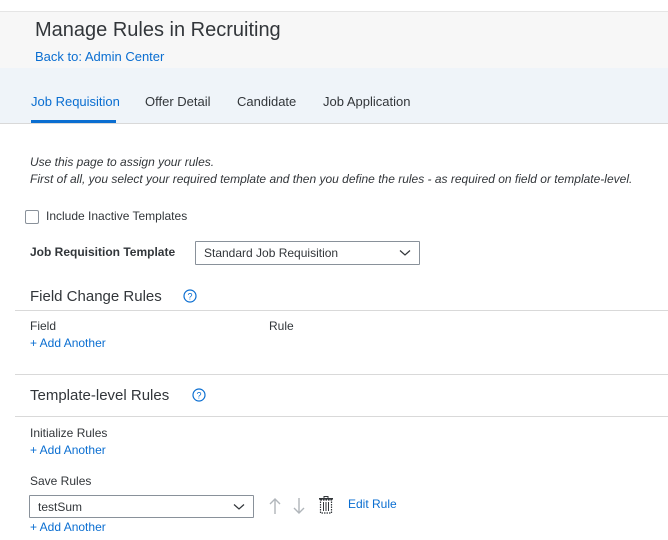 This screenshot has height=540, width=668. I want to click on tab-offer-detail: Offer Detail, so click(178, 101).